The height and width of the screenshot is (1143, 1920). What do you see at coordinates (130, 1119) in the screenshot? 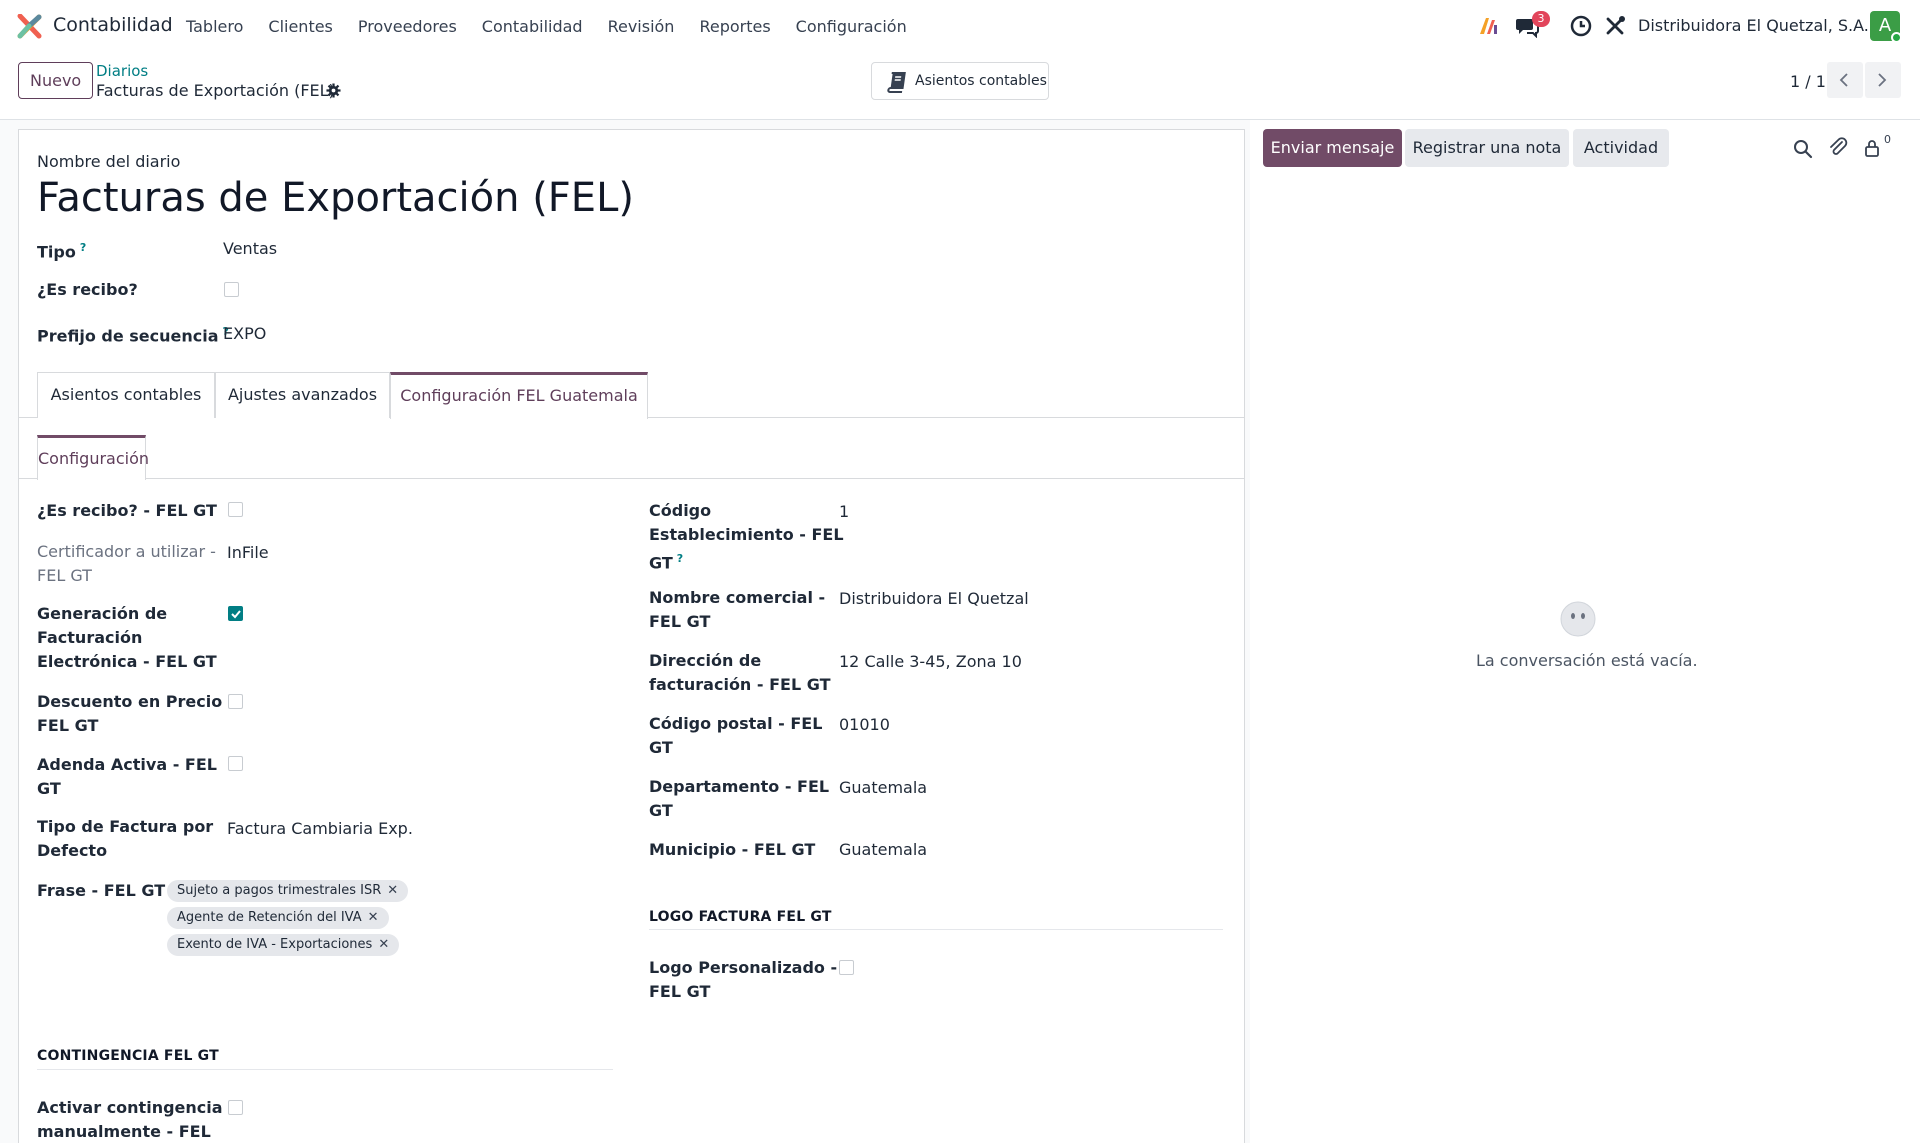
I see `contingencia-label: Activar contingencia manualmente - FEL` at bounding box center [130, 1119].